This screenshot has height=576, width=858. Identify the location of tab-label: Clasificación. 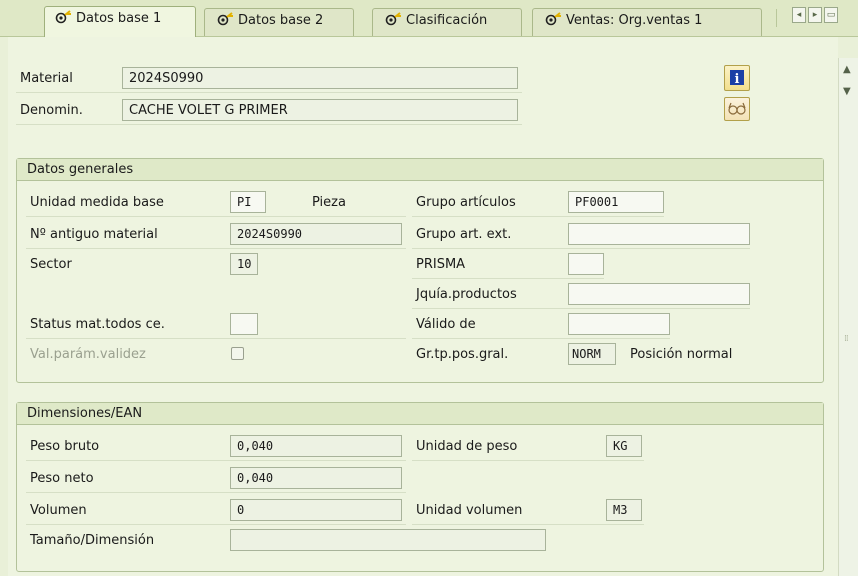
(447, 20).